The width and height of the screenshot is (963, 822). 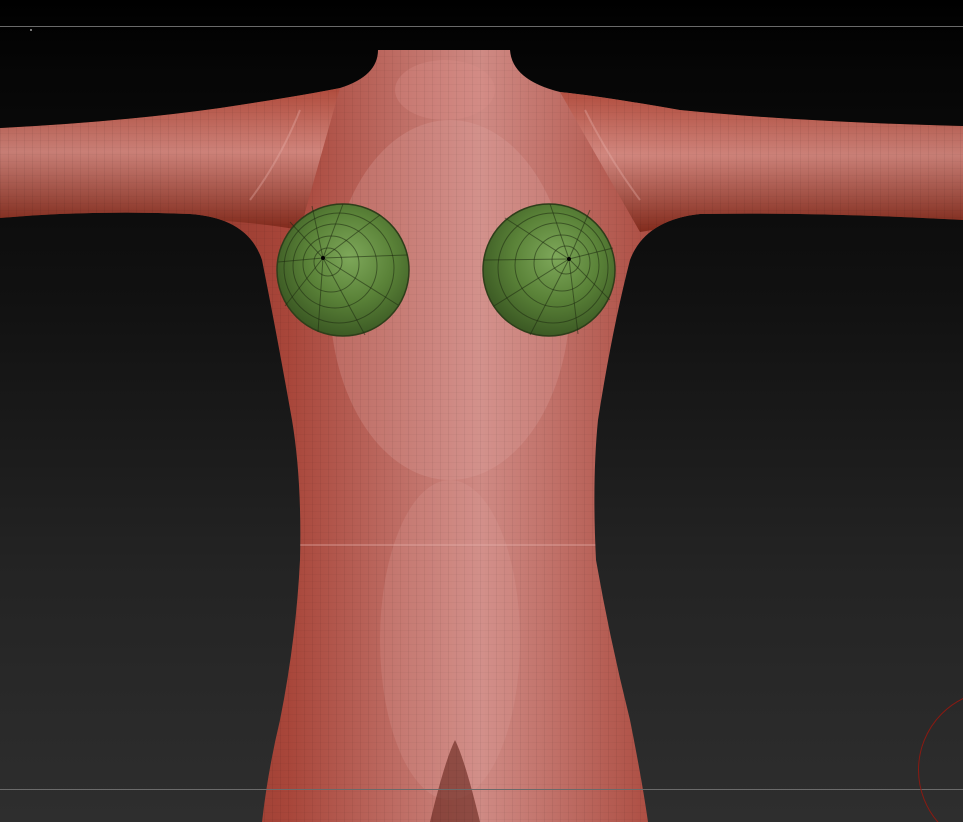 What do you see at coordinates (343, 270) in the screenshot?
I see `masked-sphere-left` at bounding box center [343, 270].